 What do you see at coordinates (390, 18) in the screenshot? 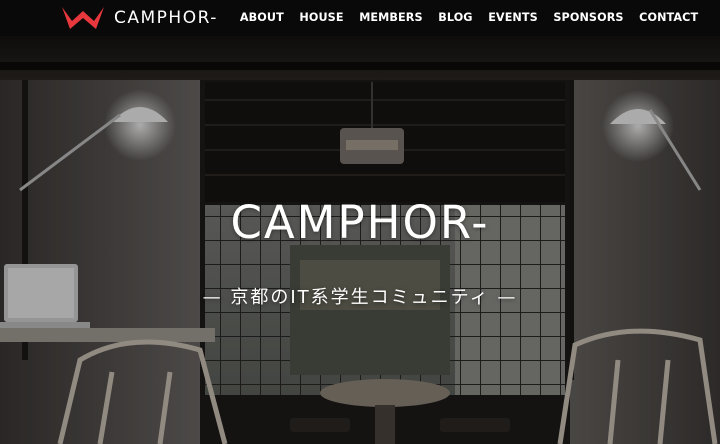
I see `nav-members: MEMBERS` at bounding box center [390, 18].